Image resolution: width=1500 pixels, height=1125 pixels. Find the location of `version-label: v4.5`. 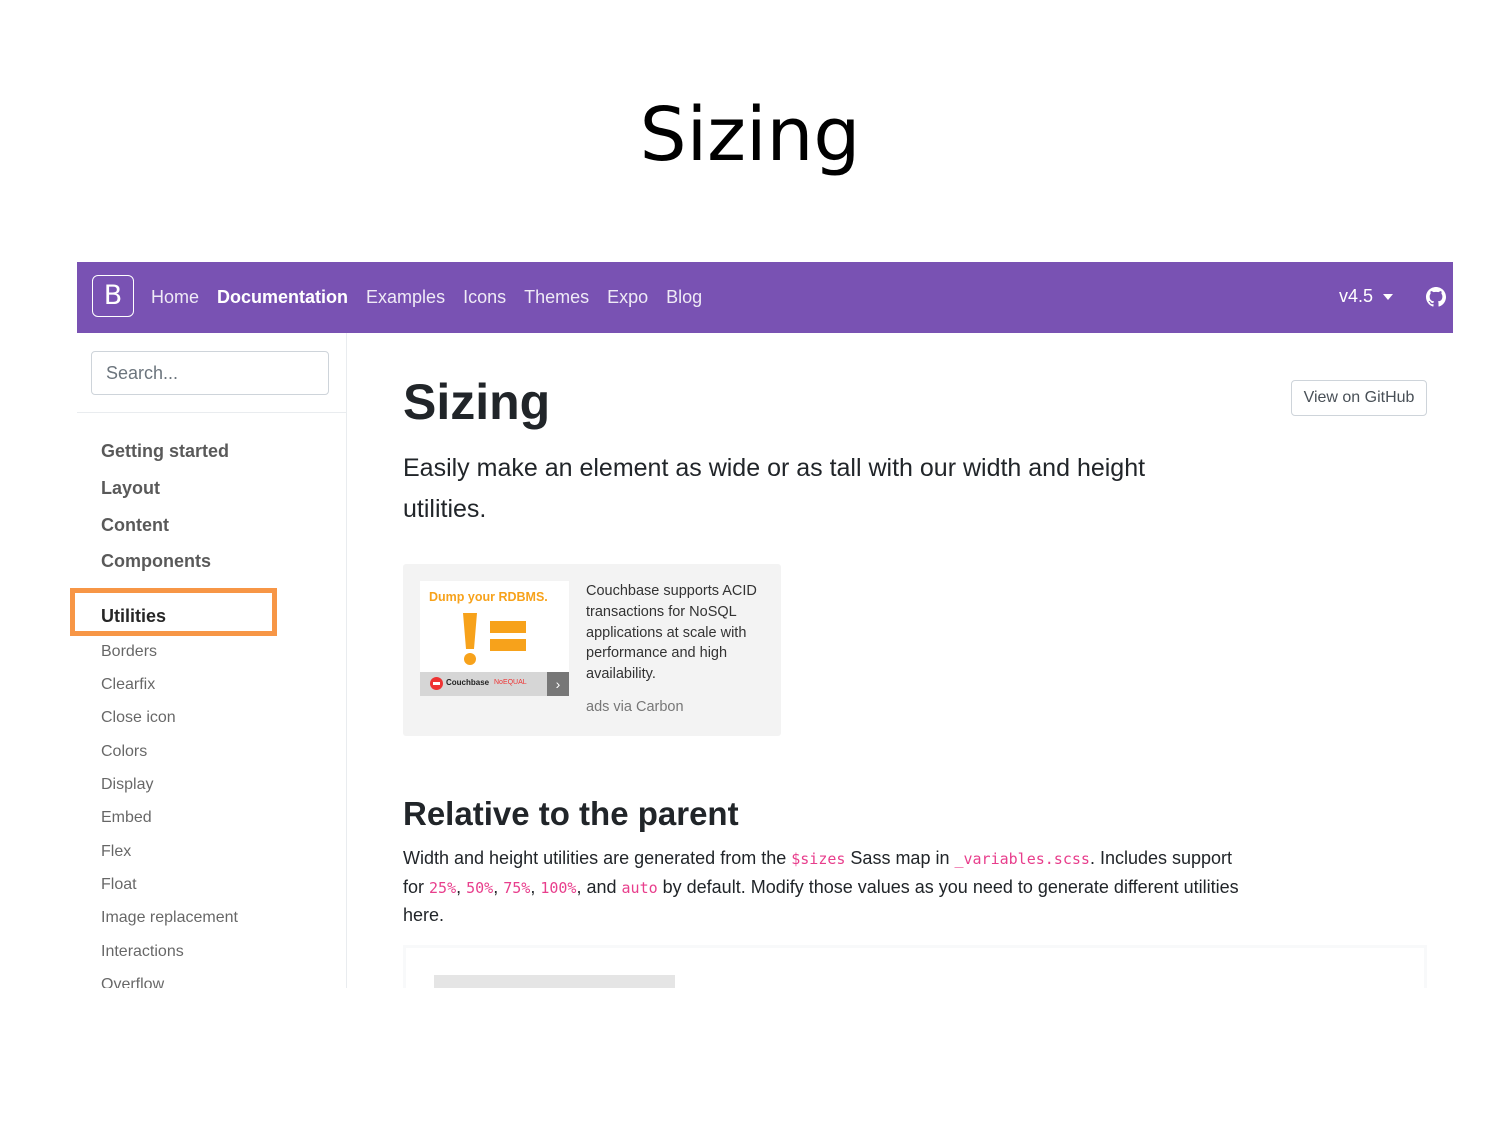

version-label: v4.5 is located at coordinates (1356, 296).